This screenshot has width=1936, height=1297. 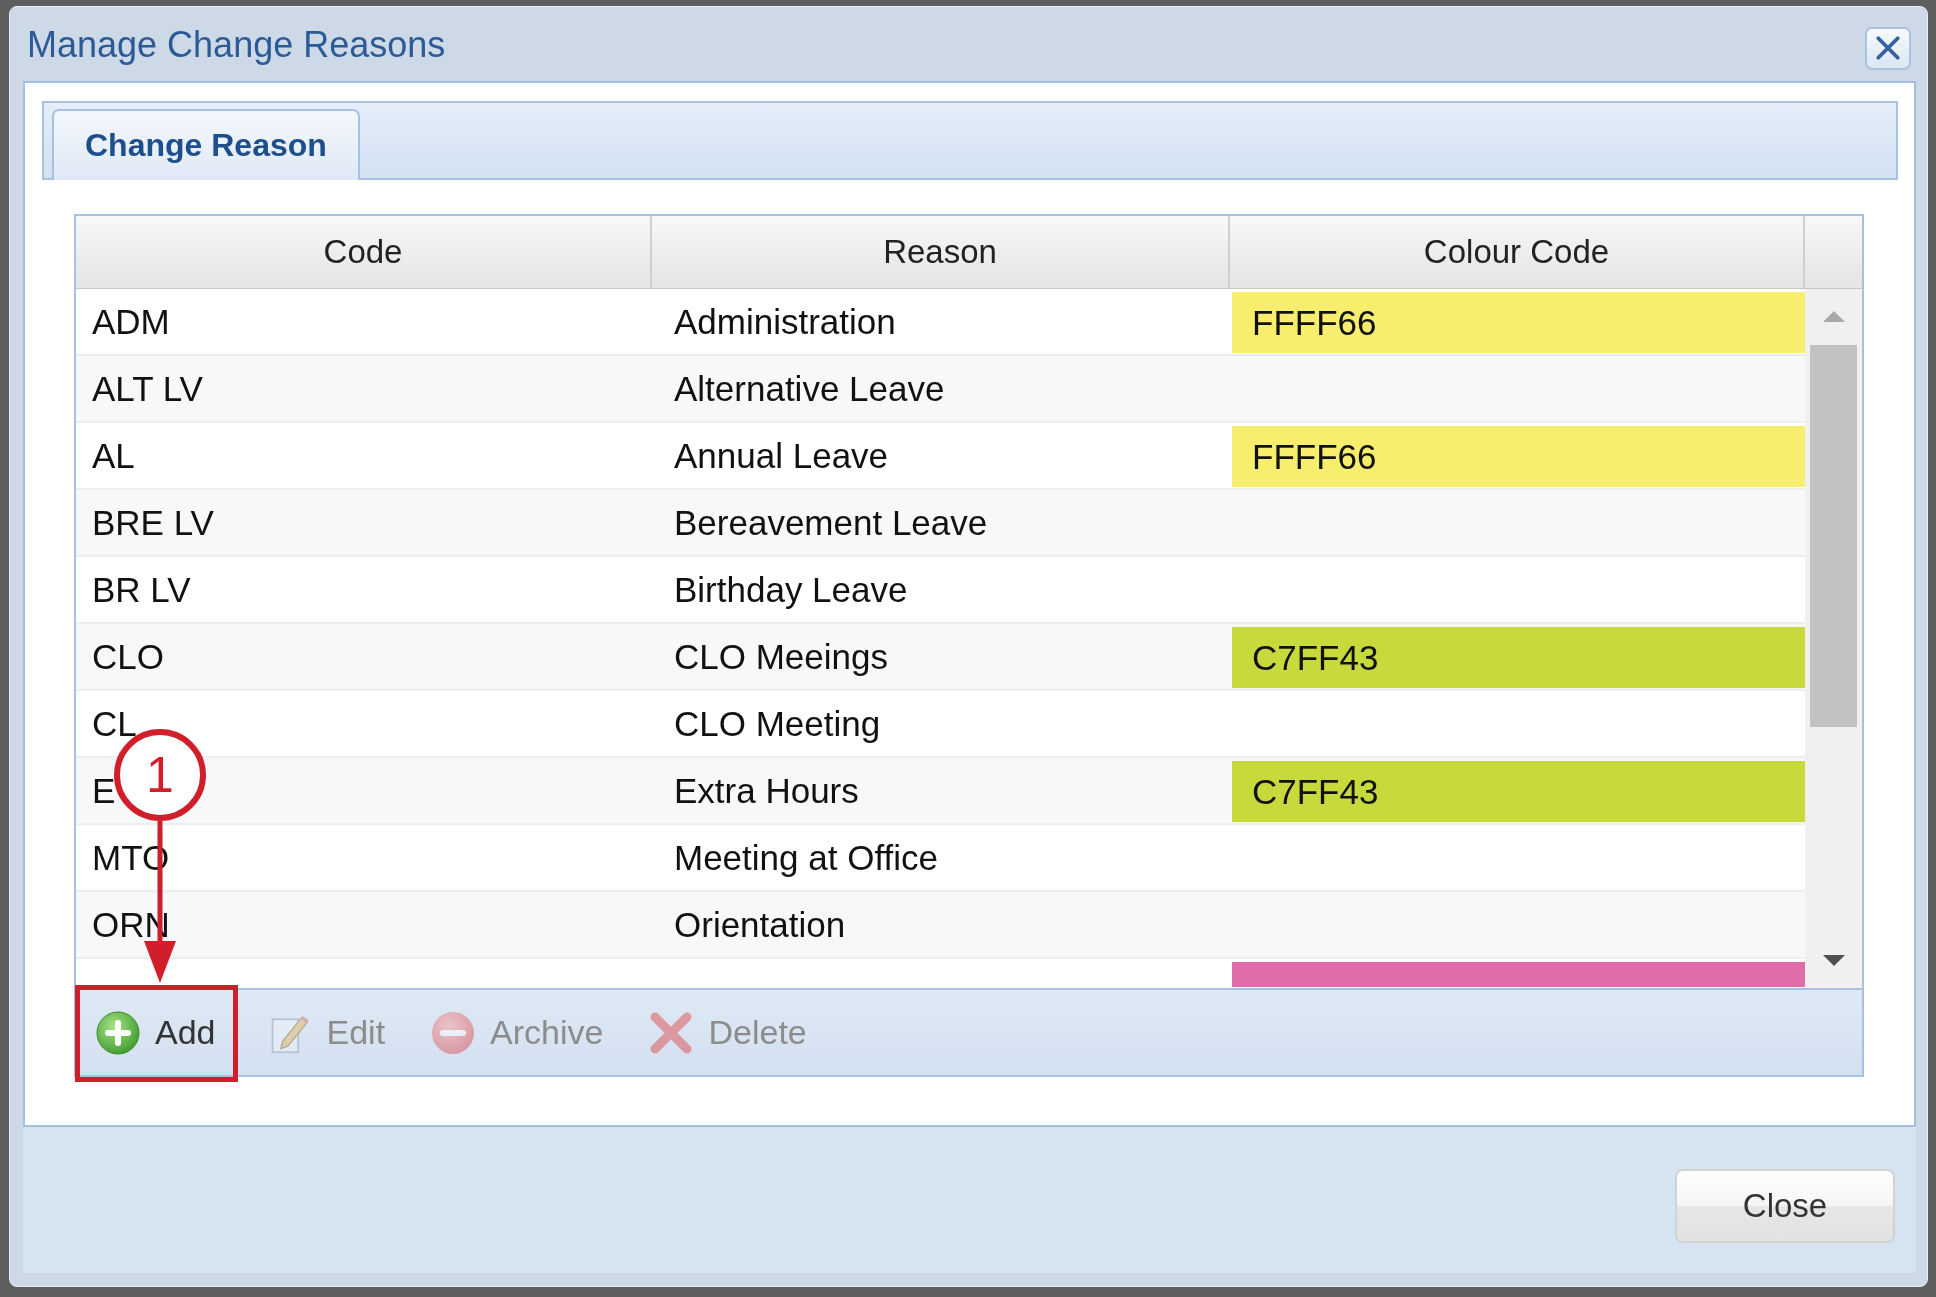 I want to click on reason-text: CLO Meeings, so click(x=781, y=656).